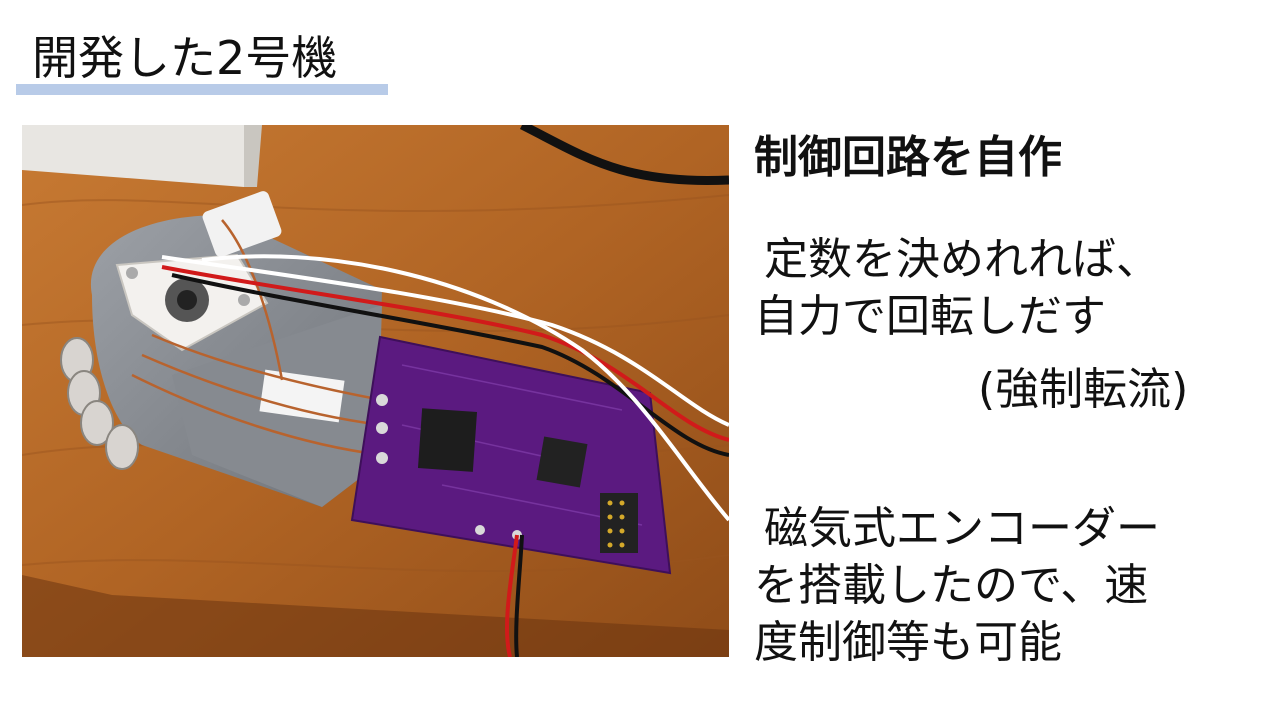  I want to click on text2-line3: 度制御等も可能, so click(908, 642).